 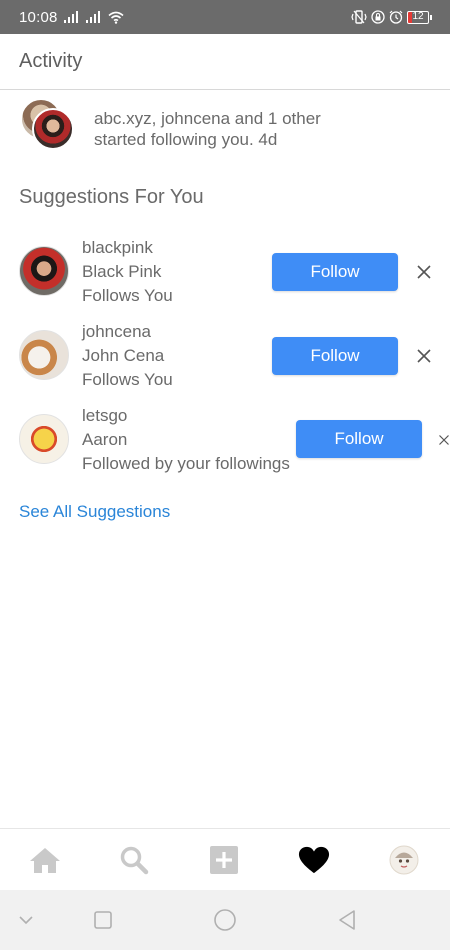 I want to click on status-left: 10:08, so click(x=71, y=17).